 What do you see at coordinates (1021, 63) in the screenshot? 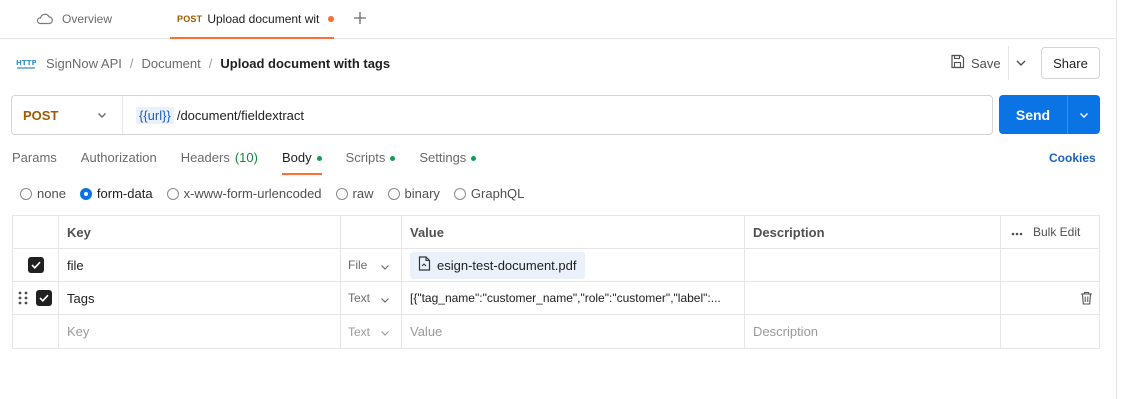
I see `save-options-chevron-down-icon` at bounding box center [1021, 63].